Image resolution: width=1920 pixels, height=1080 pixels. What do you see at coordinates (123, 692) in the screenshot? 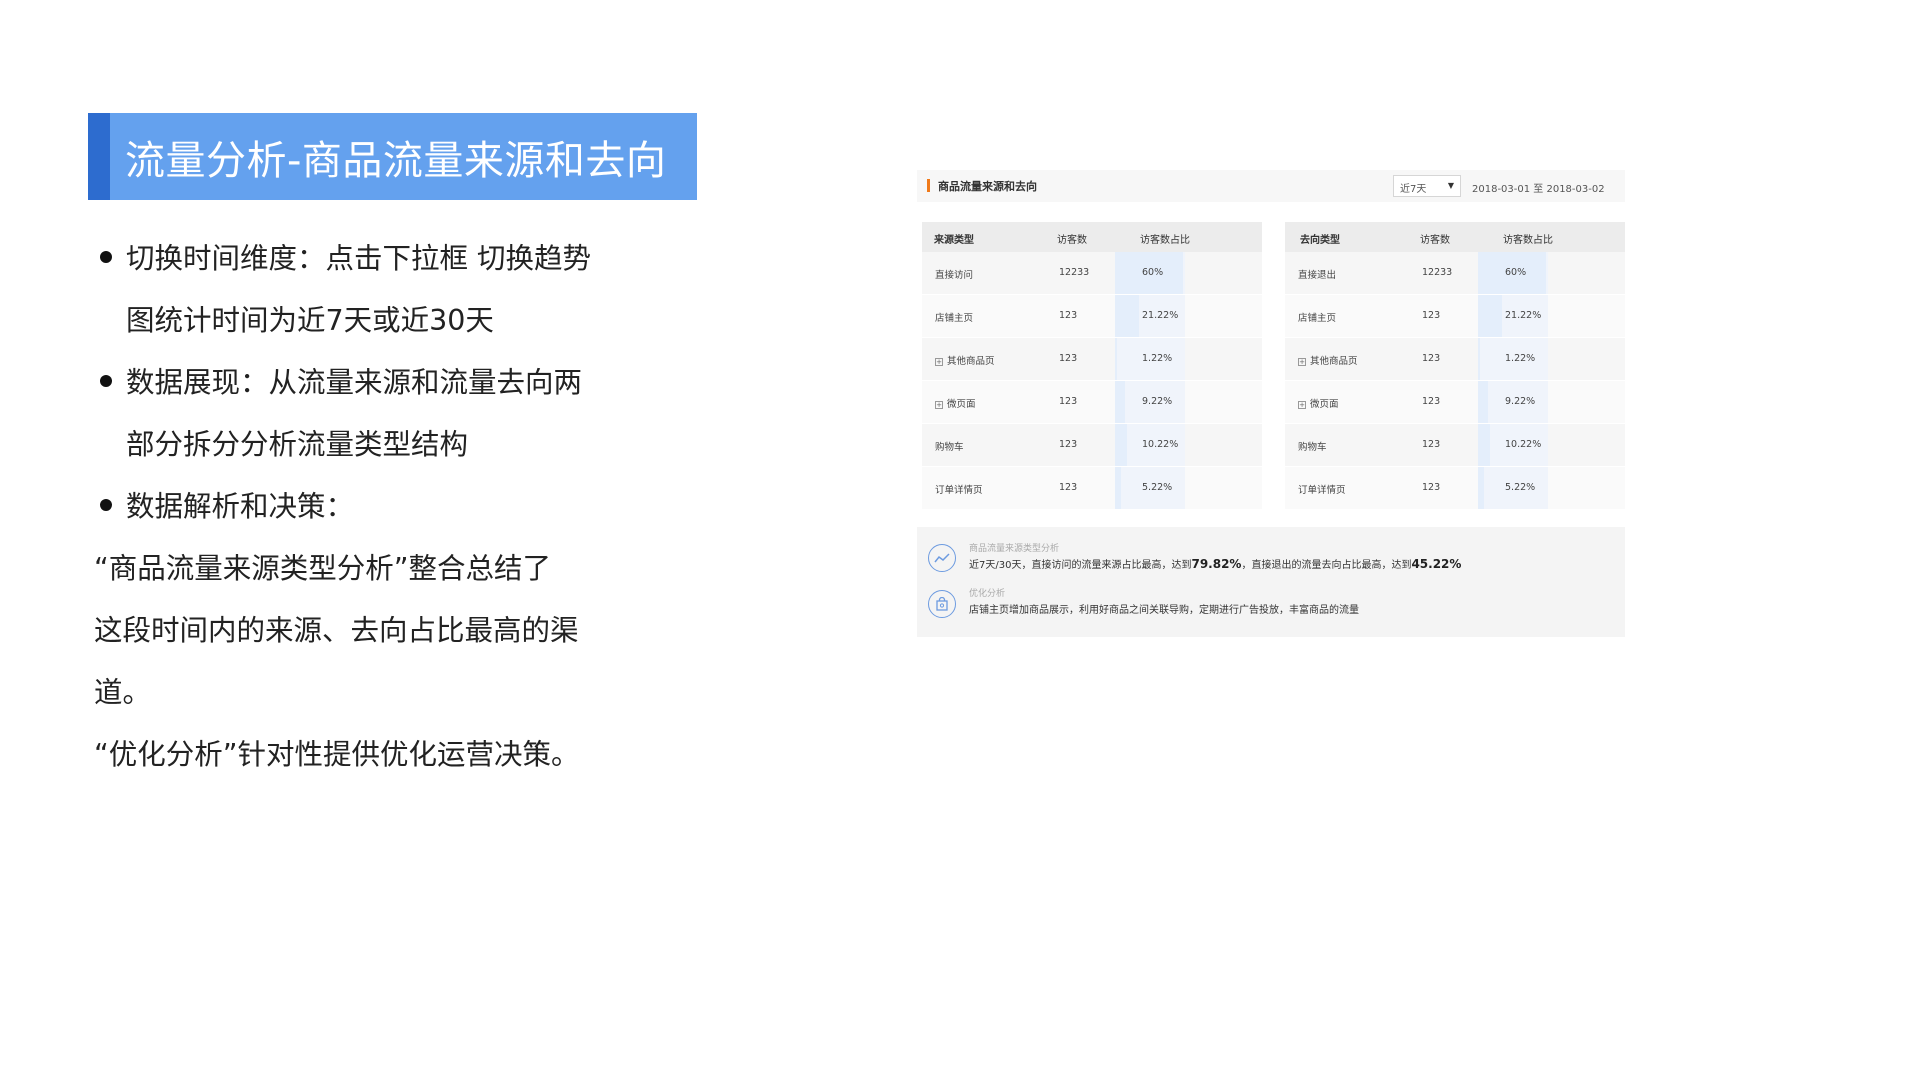
I see `body-line: 道。` at bounding box center [123, 692].